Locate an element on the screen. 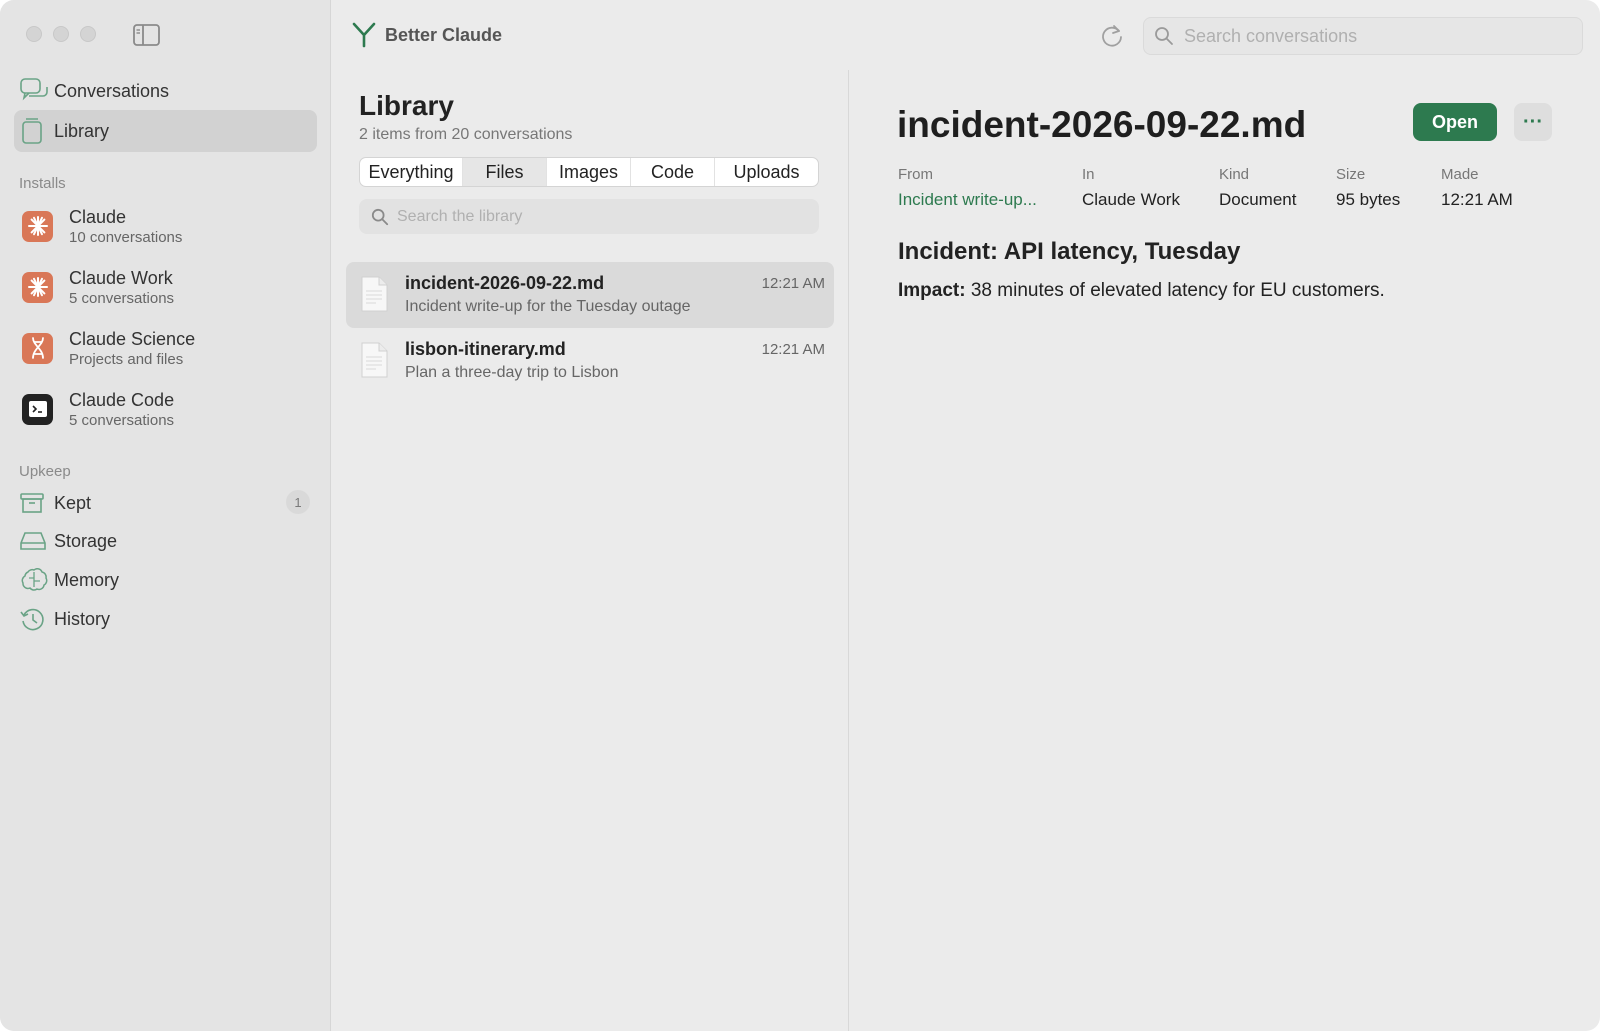 The height and width of the screenshot is (1031, 1600). install-claude-code: Claude Code 5 conversations is located at coordinates (172, 409).